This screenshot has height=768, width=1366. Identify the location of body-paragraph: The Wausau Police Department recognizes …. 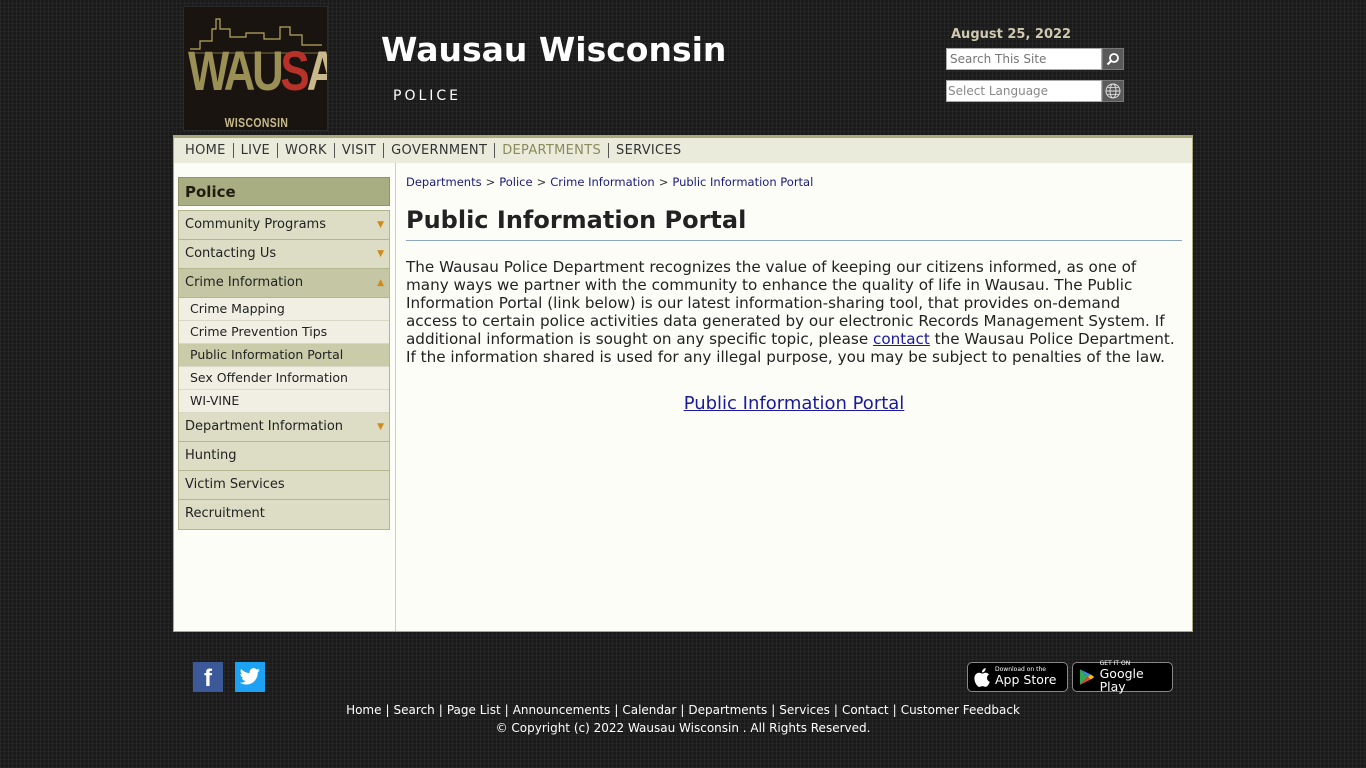
(790, 312).